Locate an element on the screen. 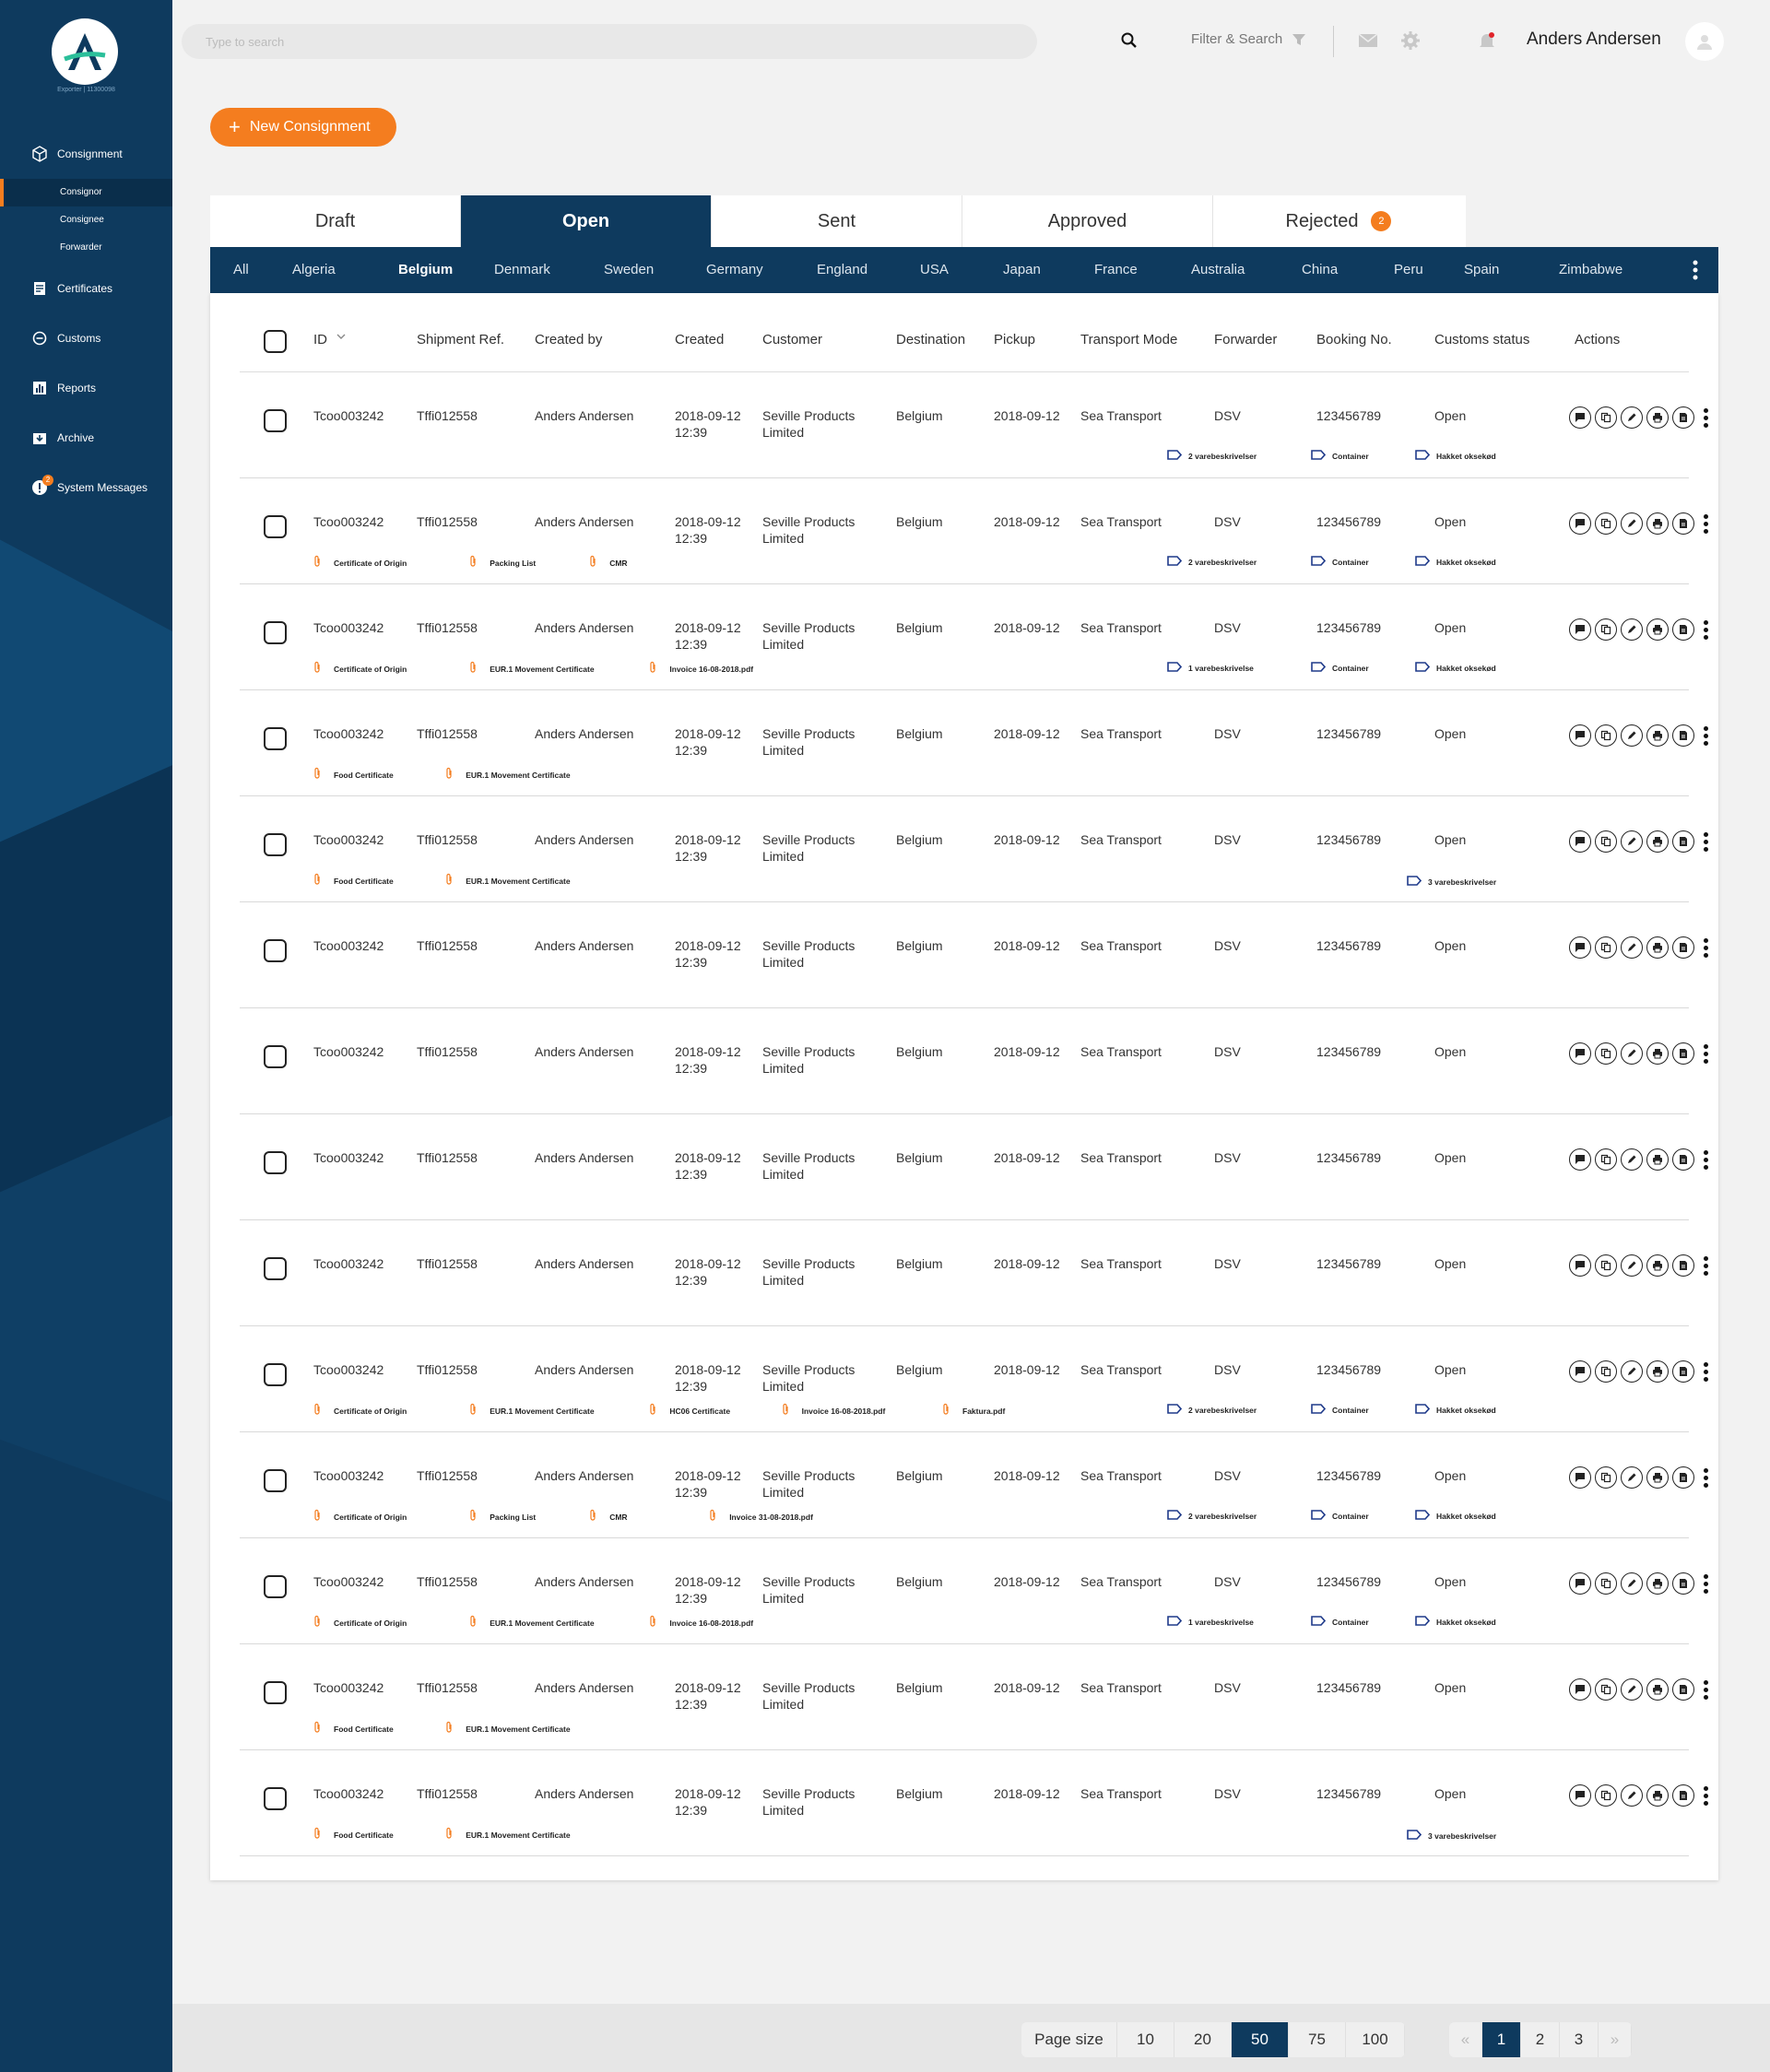  more-options-icon is located at coordinates (1695, 272).